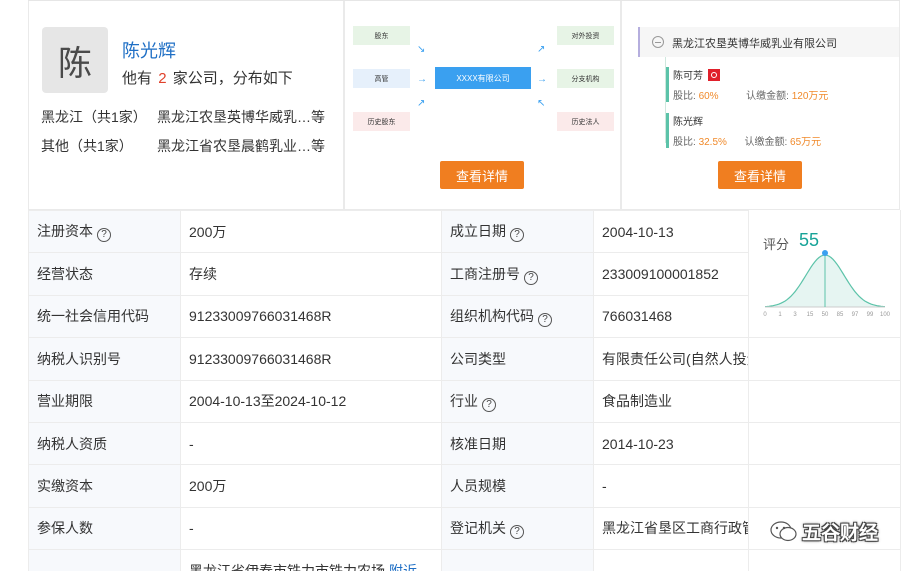  Describe the element at coordinates (208, 231) in the screenshot. I see `field-value-text: 200万` at that location.